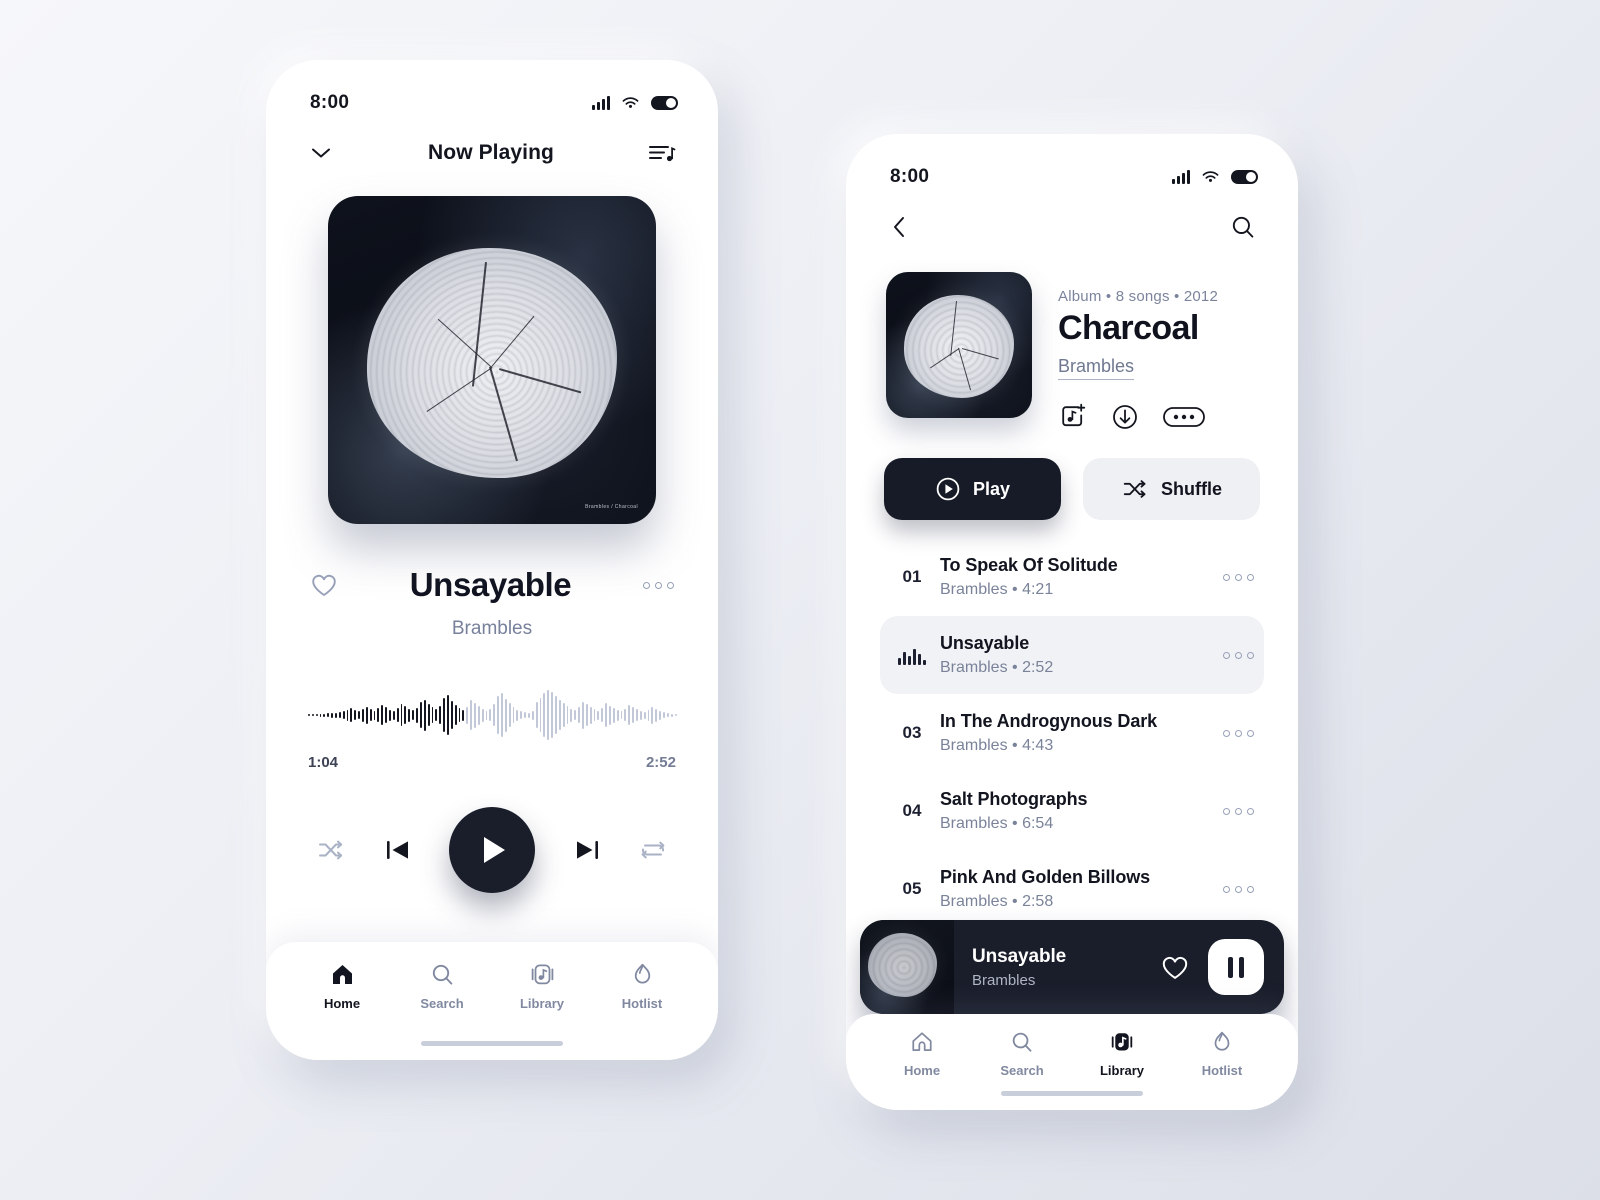  What do you see at coordinates (900, 227) in the screenshot?
I see `chevron-left-icon` at bounding box center [900, 227].